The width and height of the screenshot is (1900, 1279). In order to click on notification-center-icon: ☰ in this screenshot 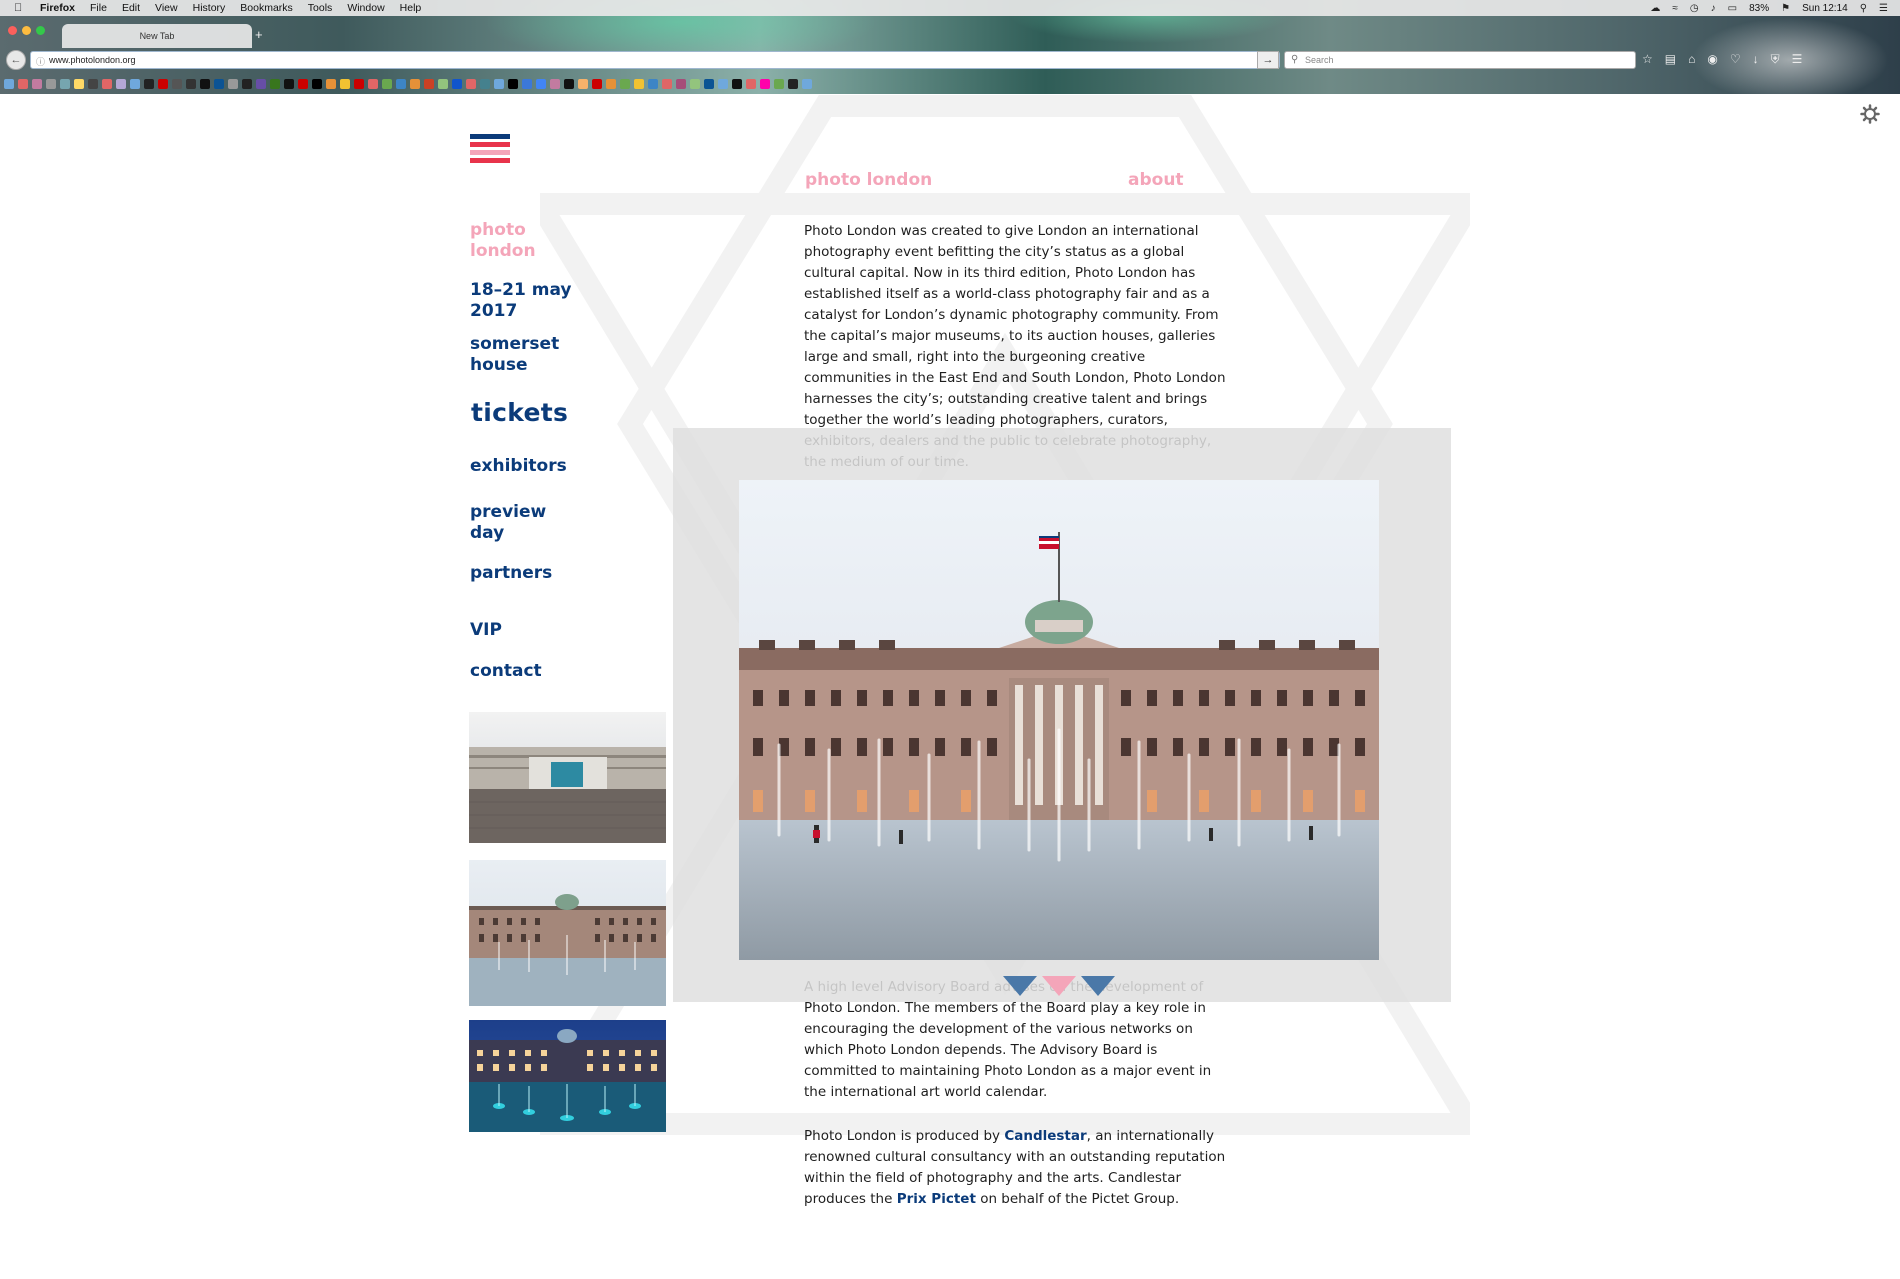, I will do `click(1883, 8)`.